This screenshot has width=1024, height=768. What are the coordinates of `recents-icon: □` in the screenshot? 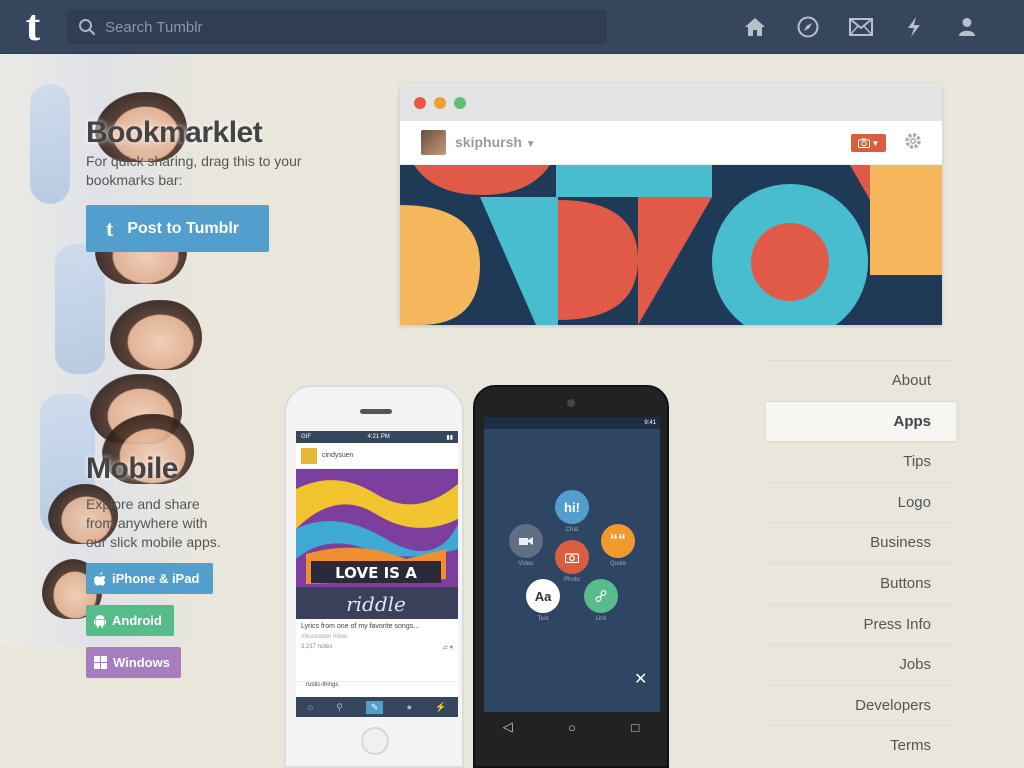 It's located at (635, 727).